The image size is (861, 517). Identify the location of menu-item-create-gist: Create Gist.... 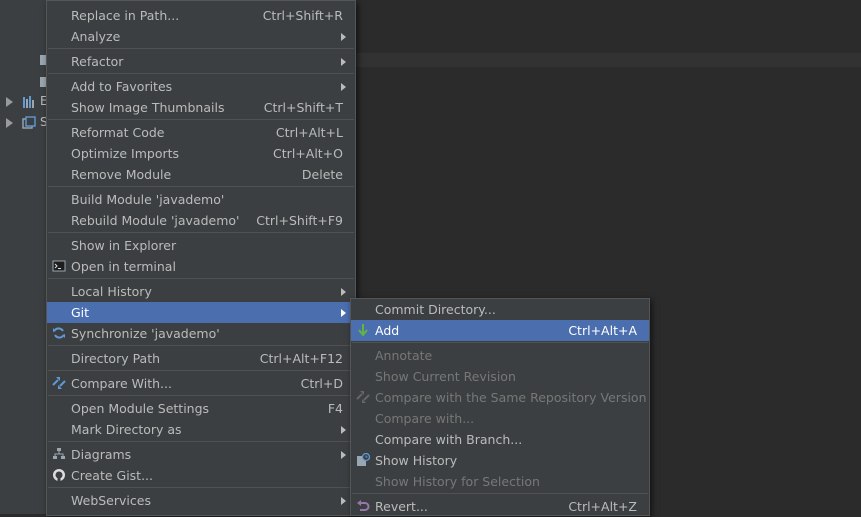
(201, 475).